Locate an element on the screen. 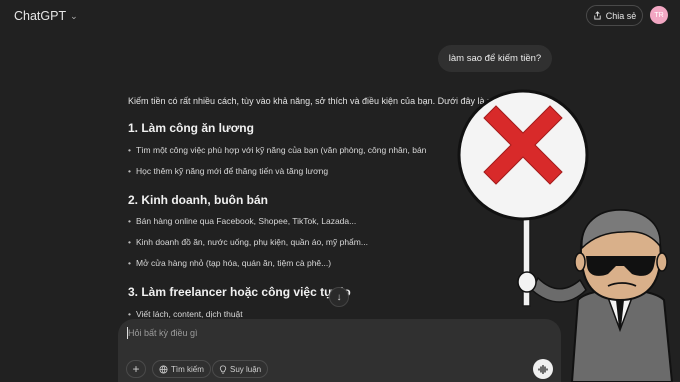 The height and width of the screenshot is (382, 680). cartoon-agent is located at coordinates (595, 295).